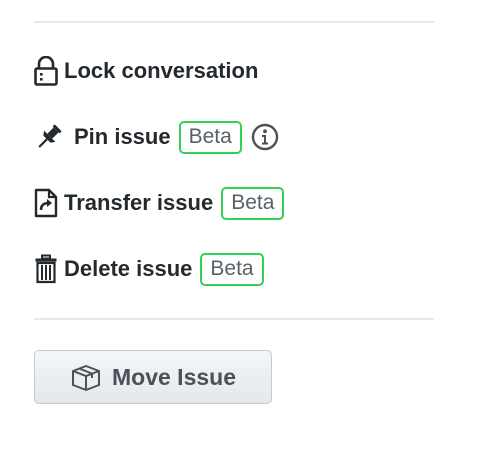 This screenshot has height=468, width=488. What do you see at coordinates (46, 203) in the screenshot?
I see `transfer-icon` at bounding box center [46, 203].